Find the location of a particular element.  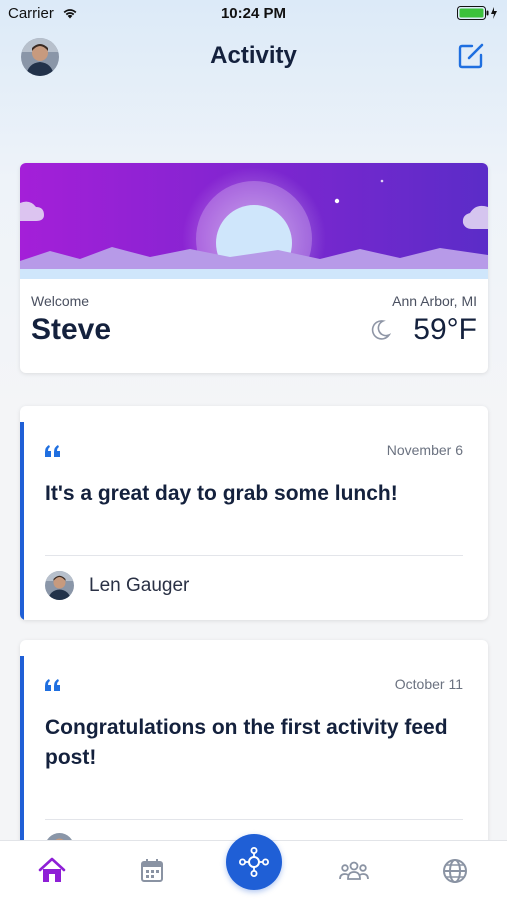

author-name: Len Gauger is located at coordinates (139, 586).